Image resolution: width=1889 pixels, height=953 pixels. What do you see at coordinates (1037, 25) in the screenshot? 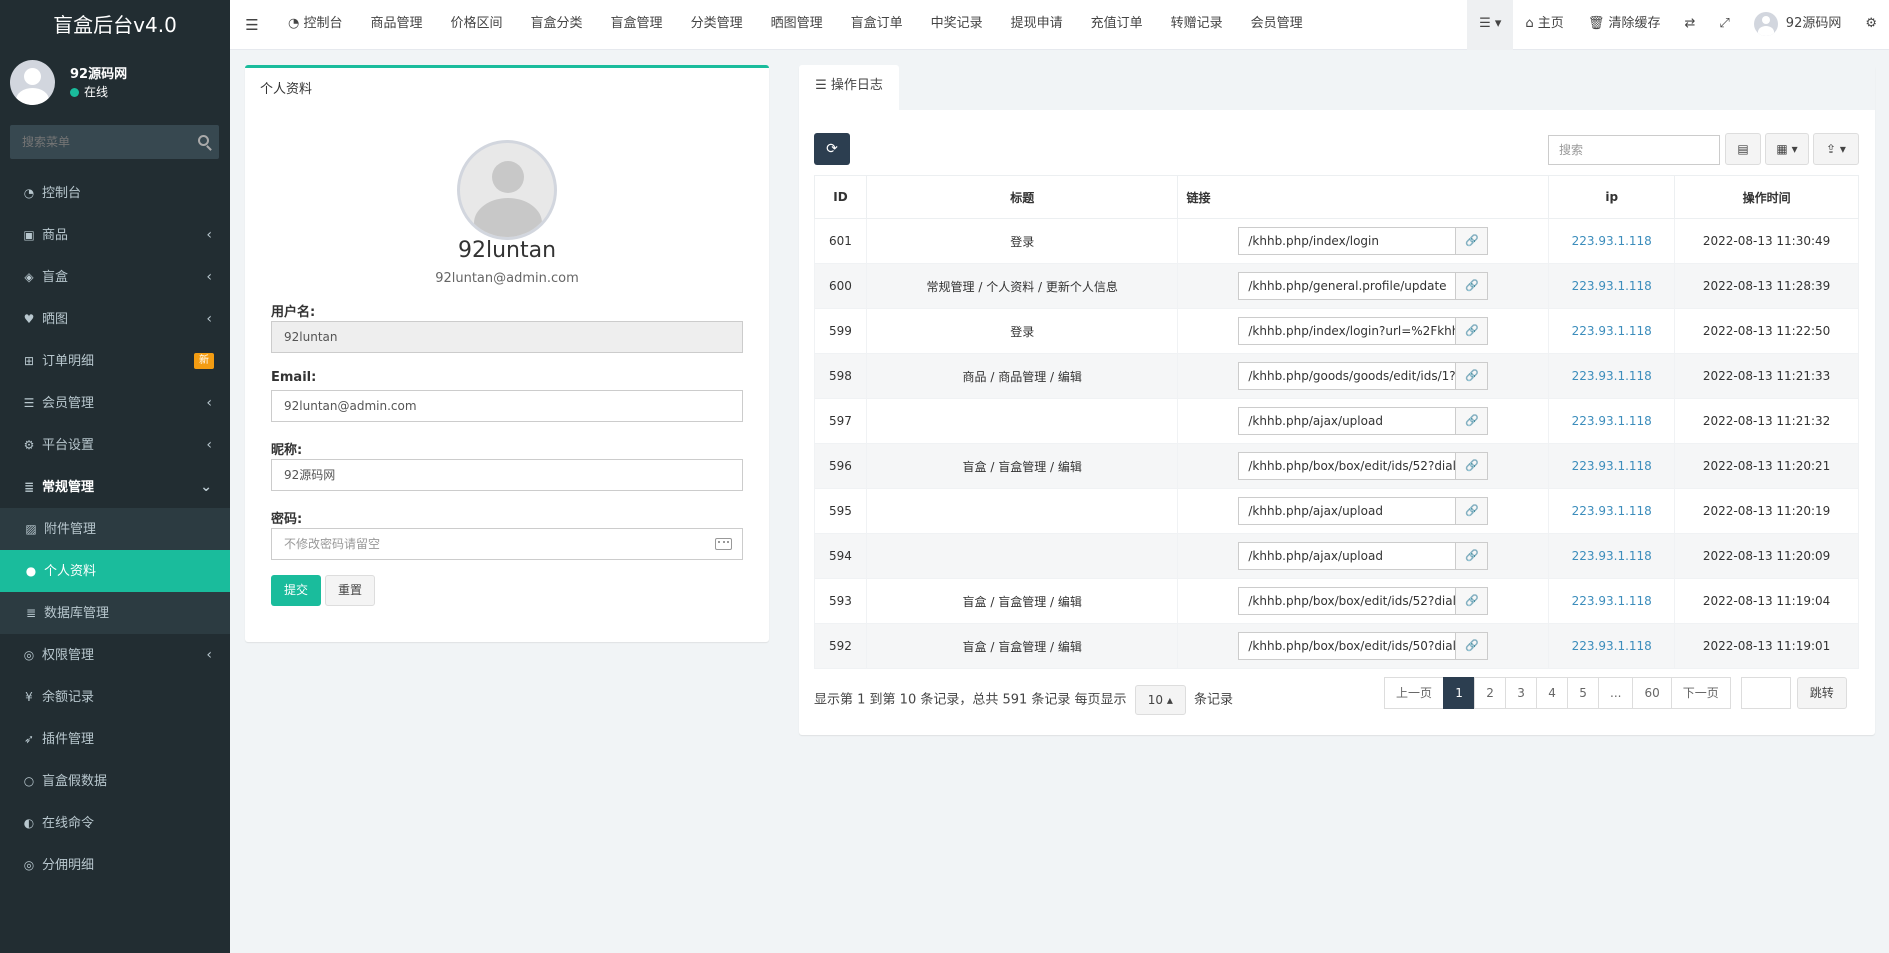
I see `top-nav-item-9: 提现申请` at bounding box center [1037, 25].